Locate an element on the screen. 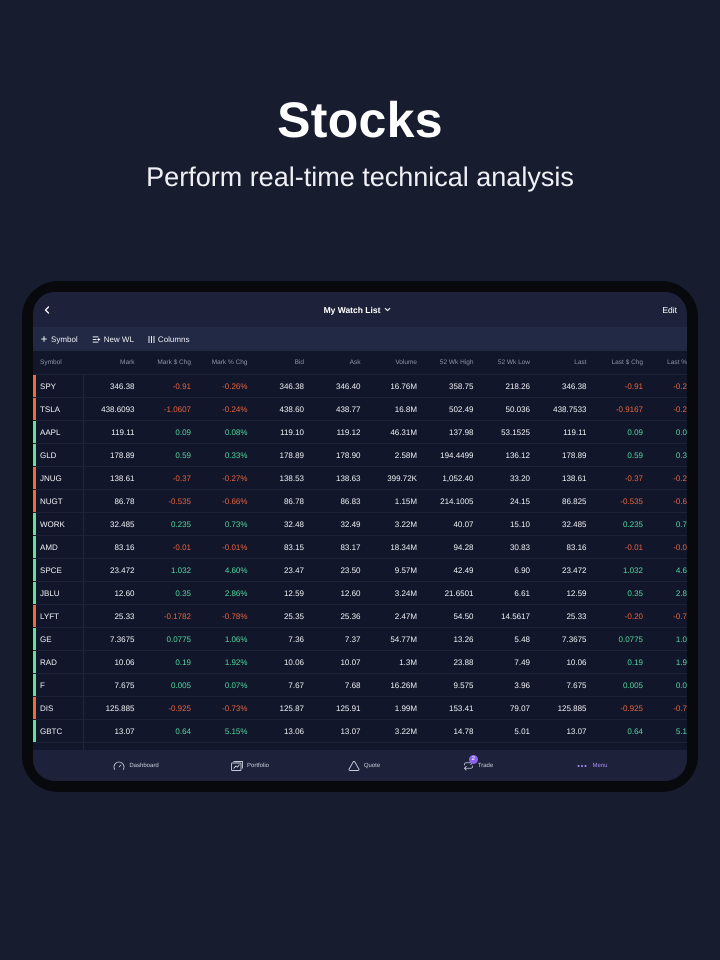  change-cell-text: -0.925 is located at coordinates (631, 708).